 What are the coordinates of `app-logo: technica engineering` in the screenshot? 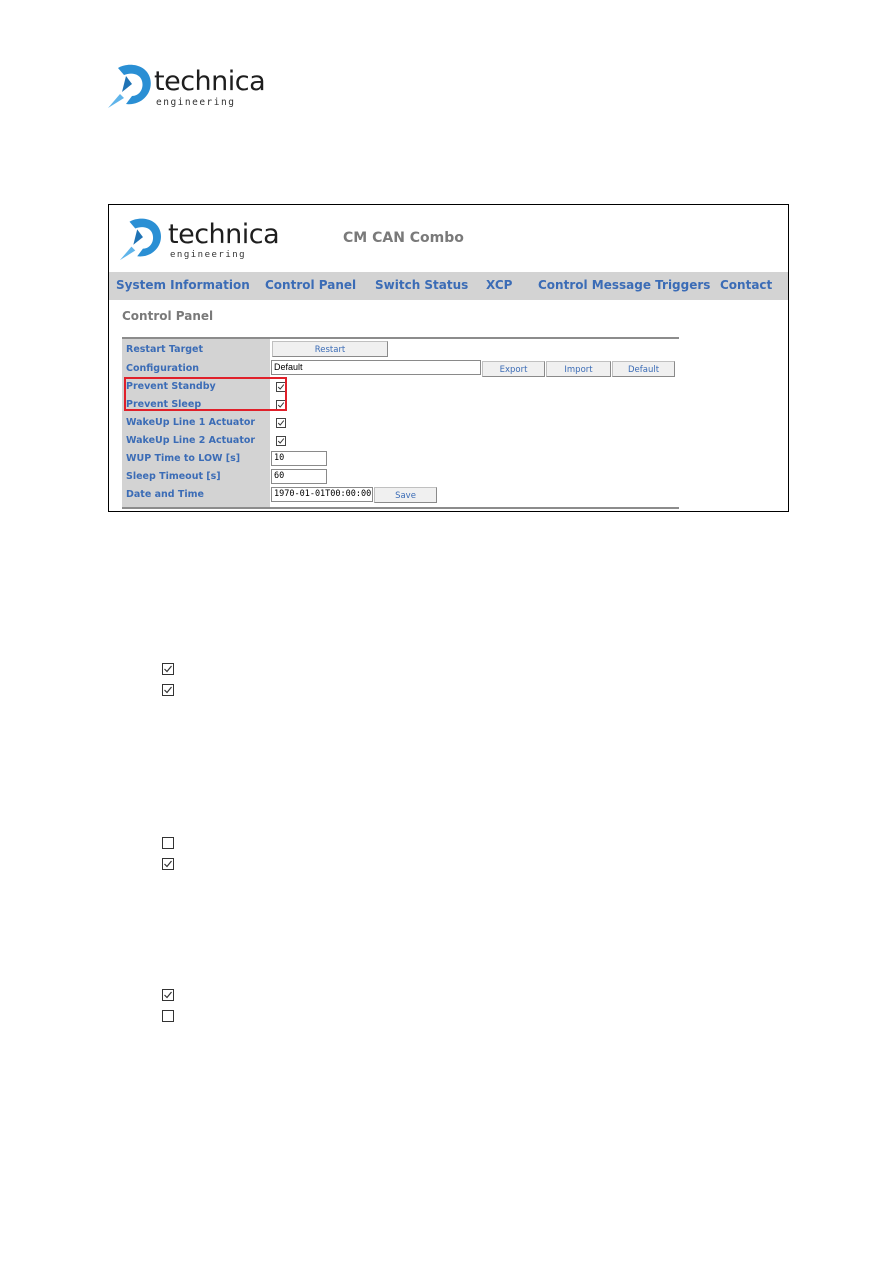 It's located at (199, 239).